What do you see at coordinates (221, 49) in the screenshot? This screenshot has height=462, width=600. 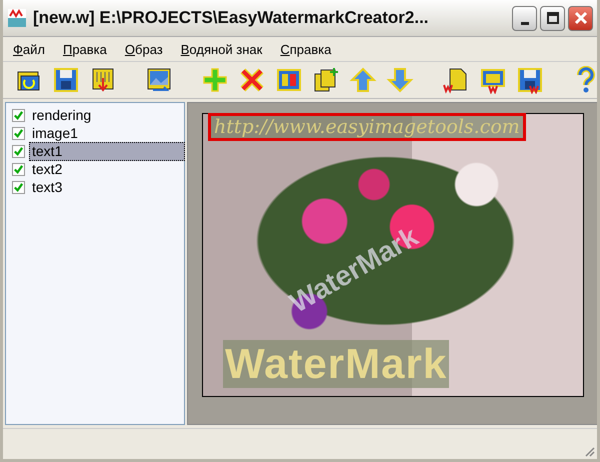 I see `menu-item: Водяной знак` at bounding box center [221, 49].